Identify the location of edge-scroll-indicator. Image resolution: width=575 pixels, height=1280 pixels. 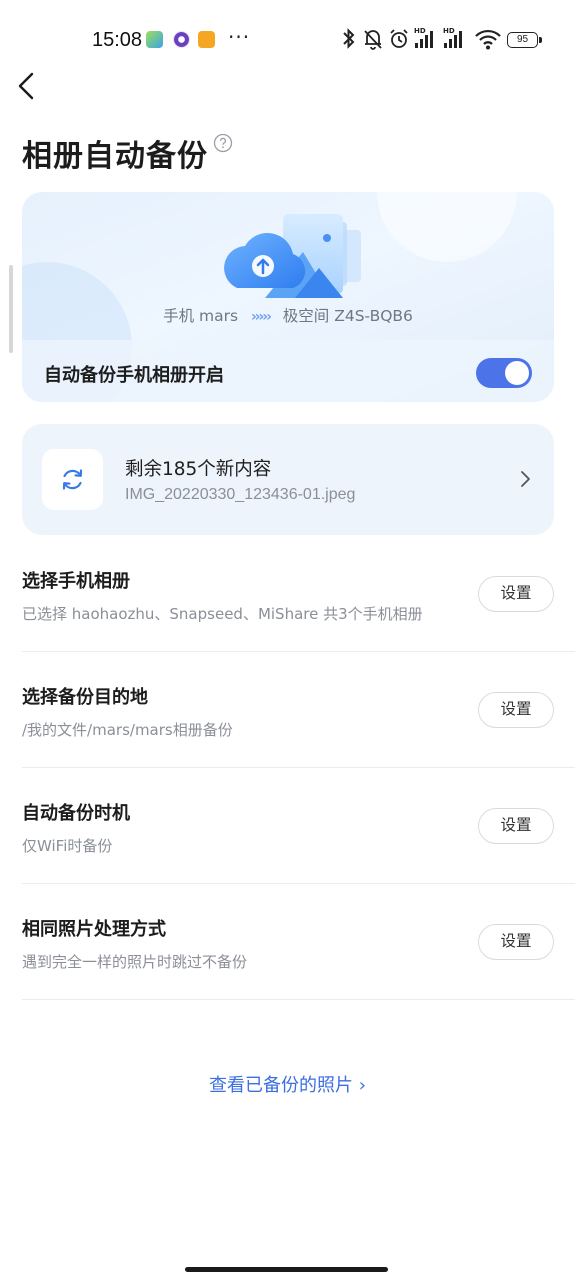
(11, 309).